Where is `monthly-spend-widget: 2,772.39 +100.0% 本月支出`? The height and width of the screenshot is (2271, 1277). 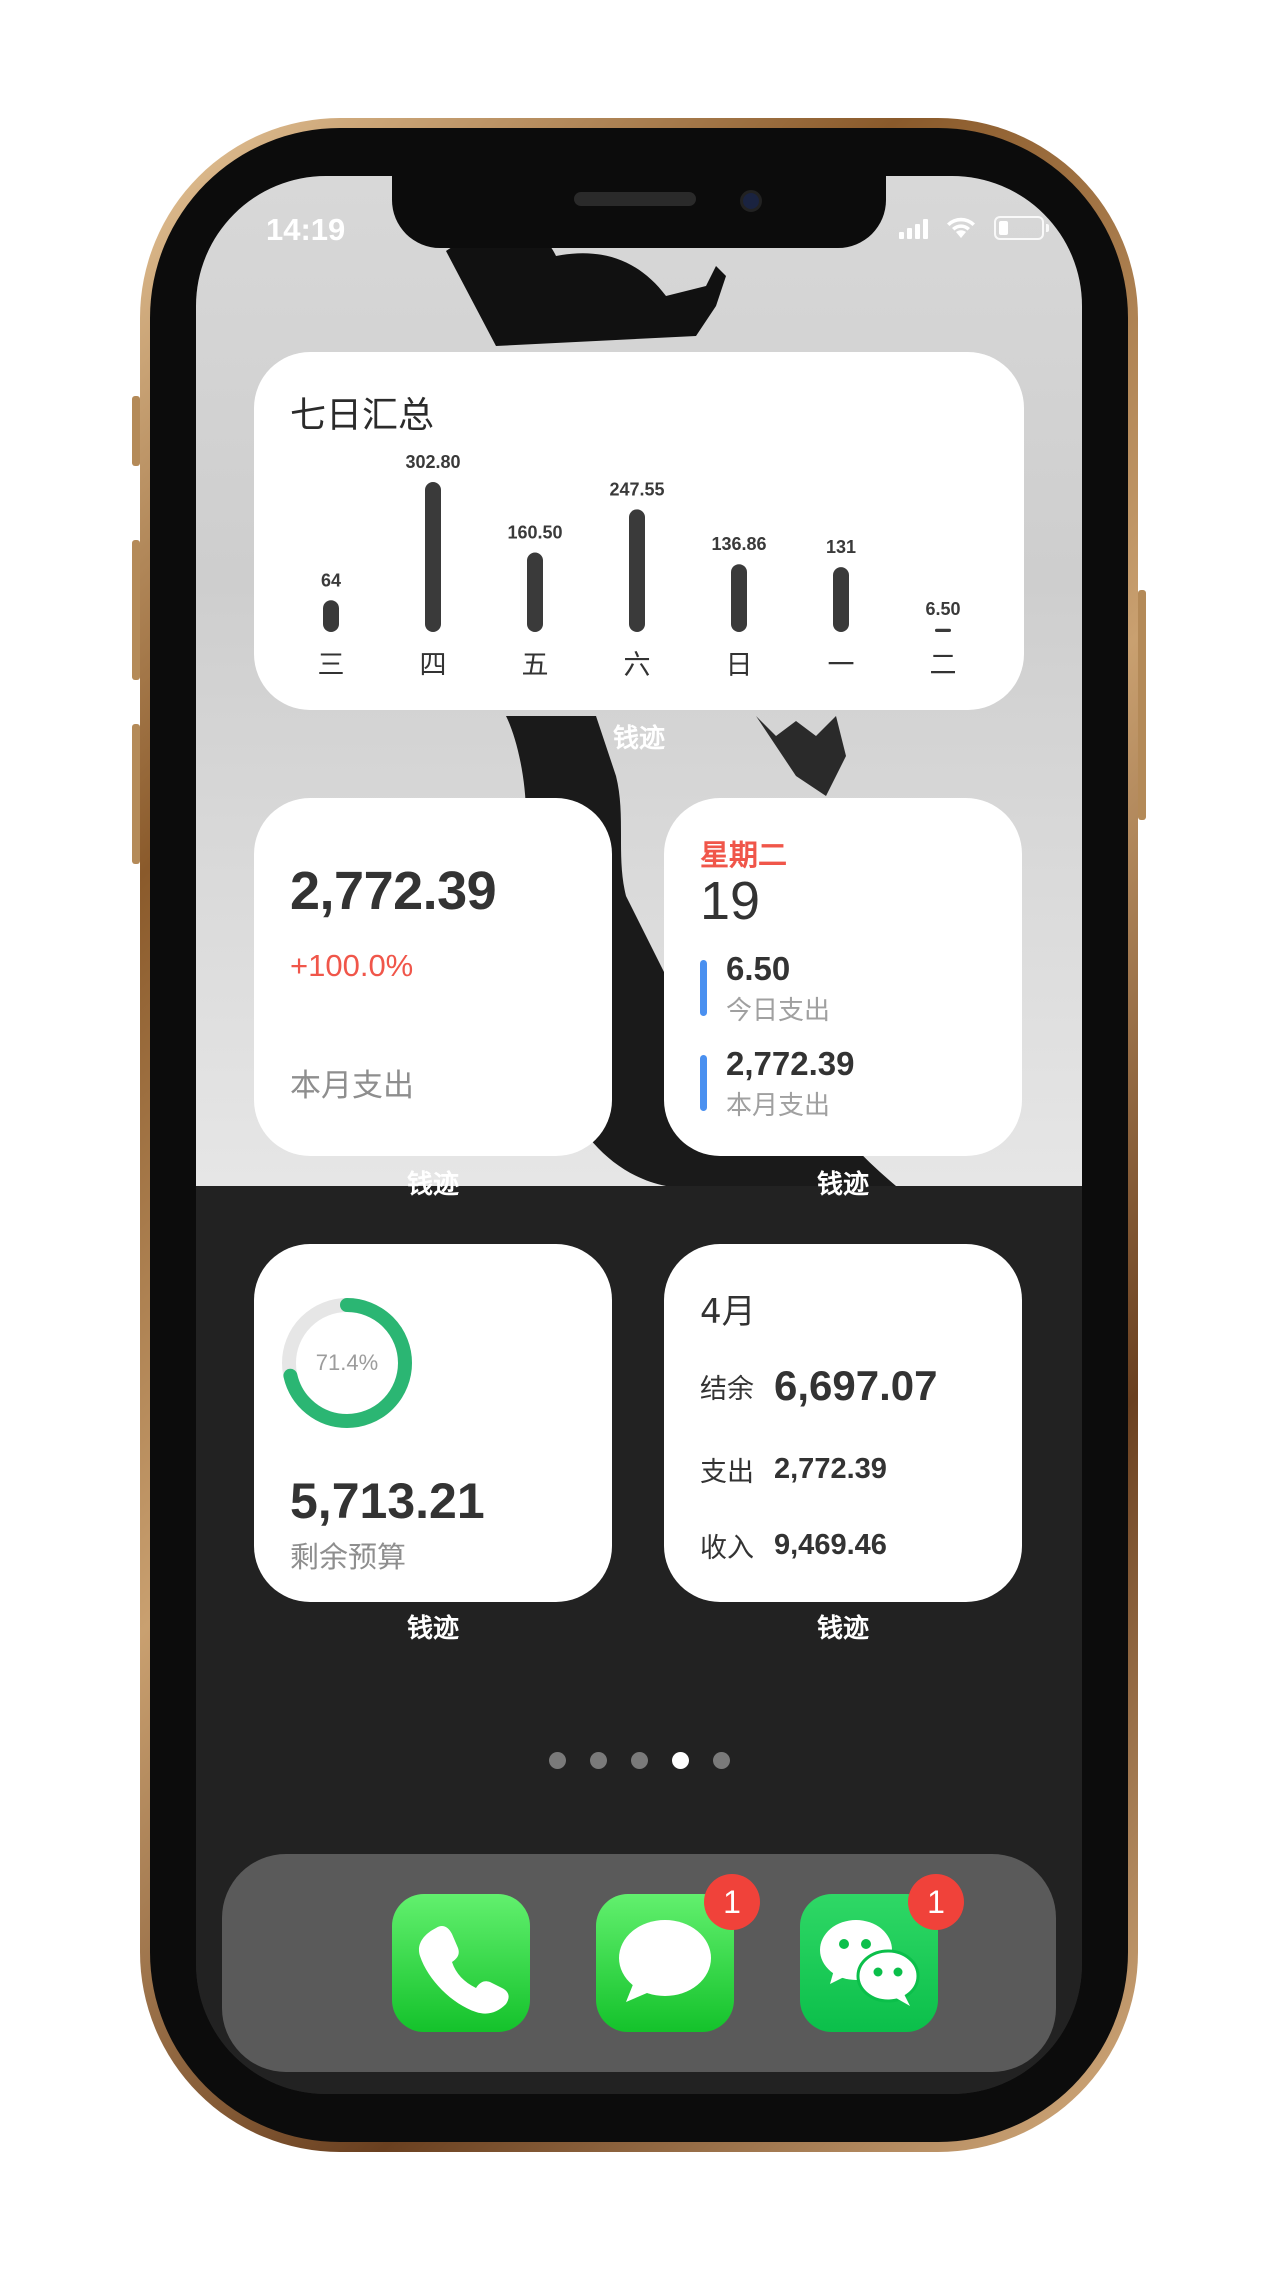
monthly-spend-widget: 2,772.39 +100.0% 本月支出 is located at coordinates (433, 977).